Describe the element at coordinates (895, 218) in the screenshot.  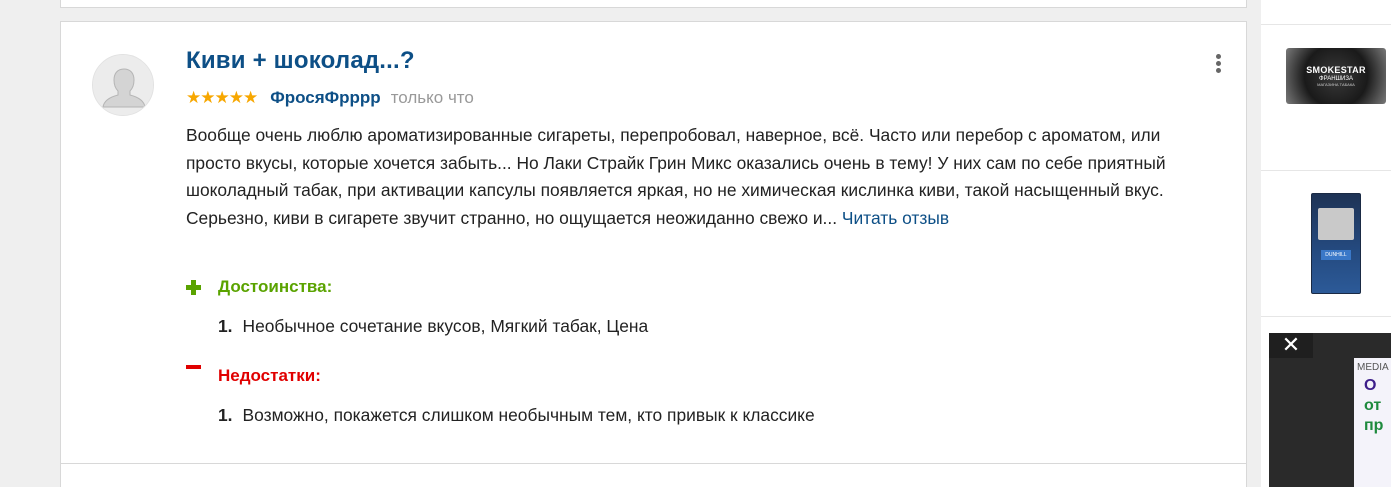
I see `read-more-link: Читать отзыв` at that location.